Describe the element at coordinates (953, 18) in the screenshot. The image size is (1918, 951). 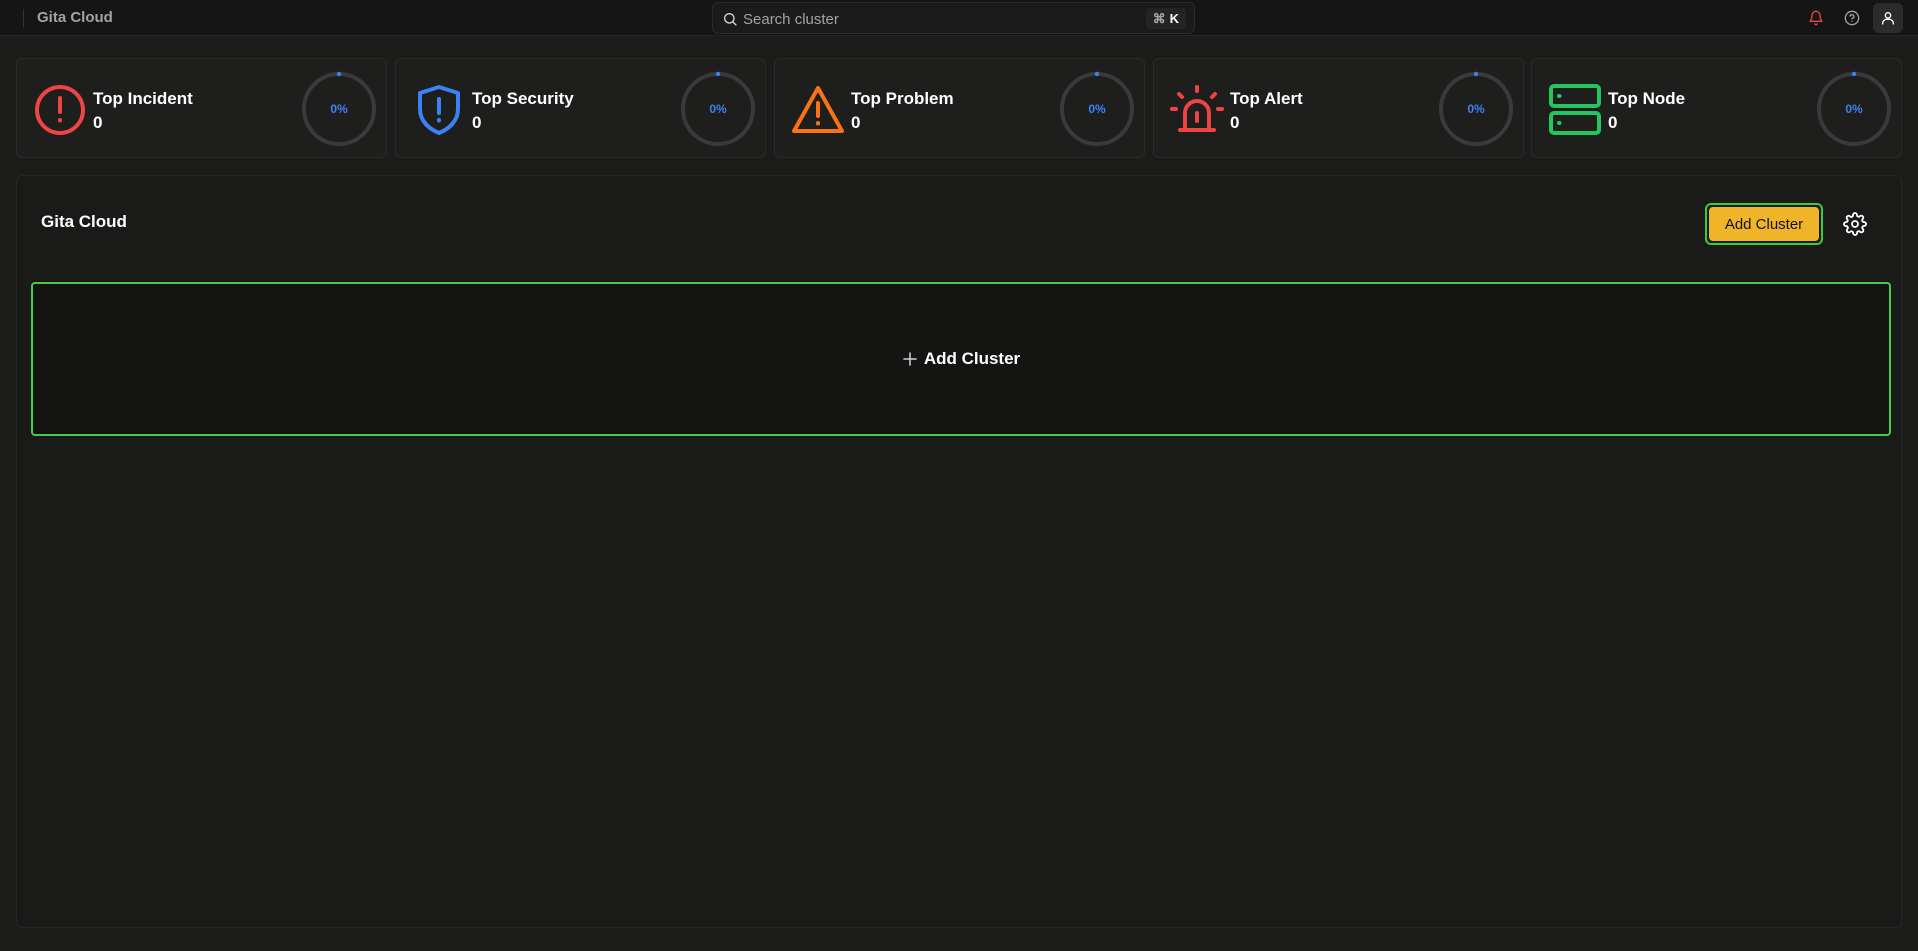
I see `search-input: Search cluster ⌘ K` at that location.